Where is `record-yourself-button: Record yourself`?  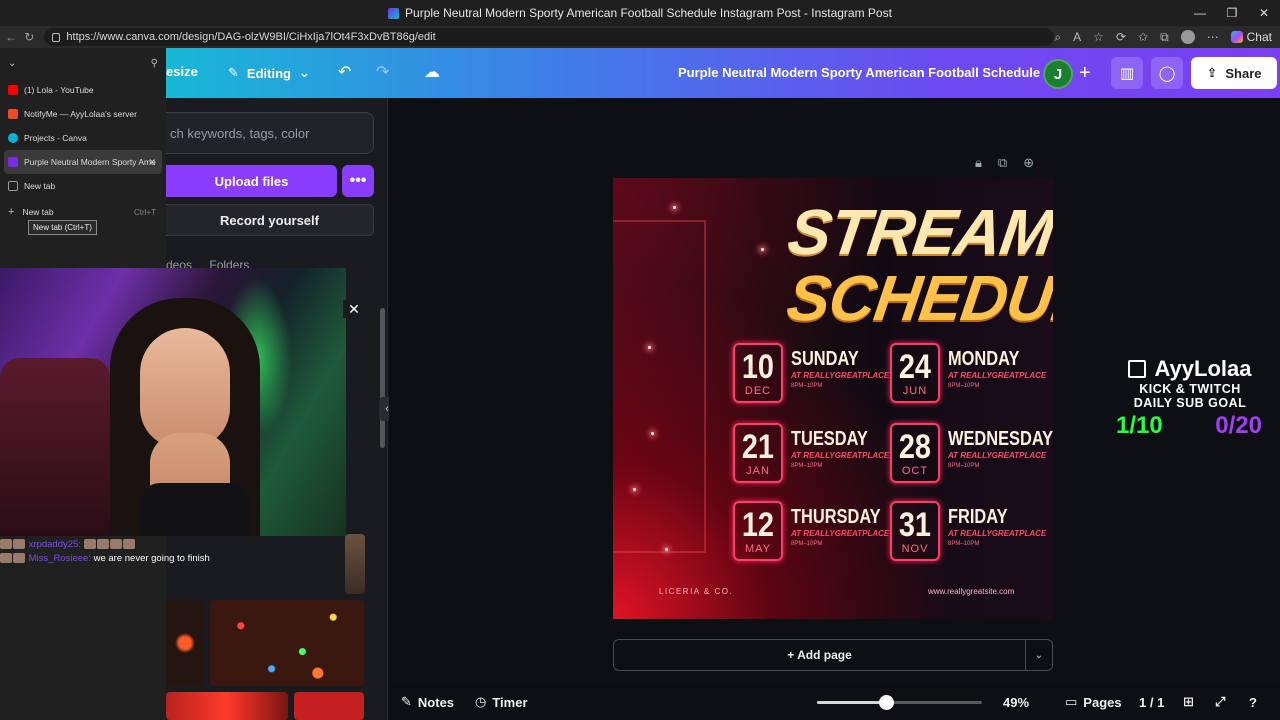 record-yourself-button: Record yourself is located at coordinates (270, 220).